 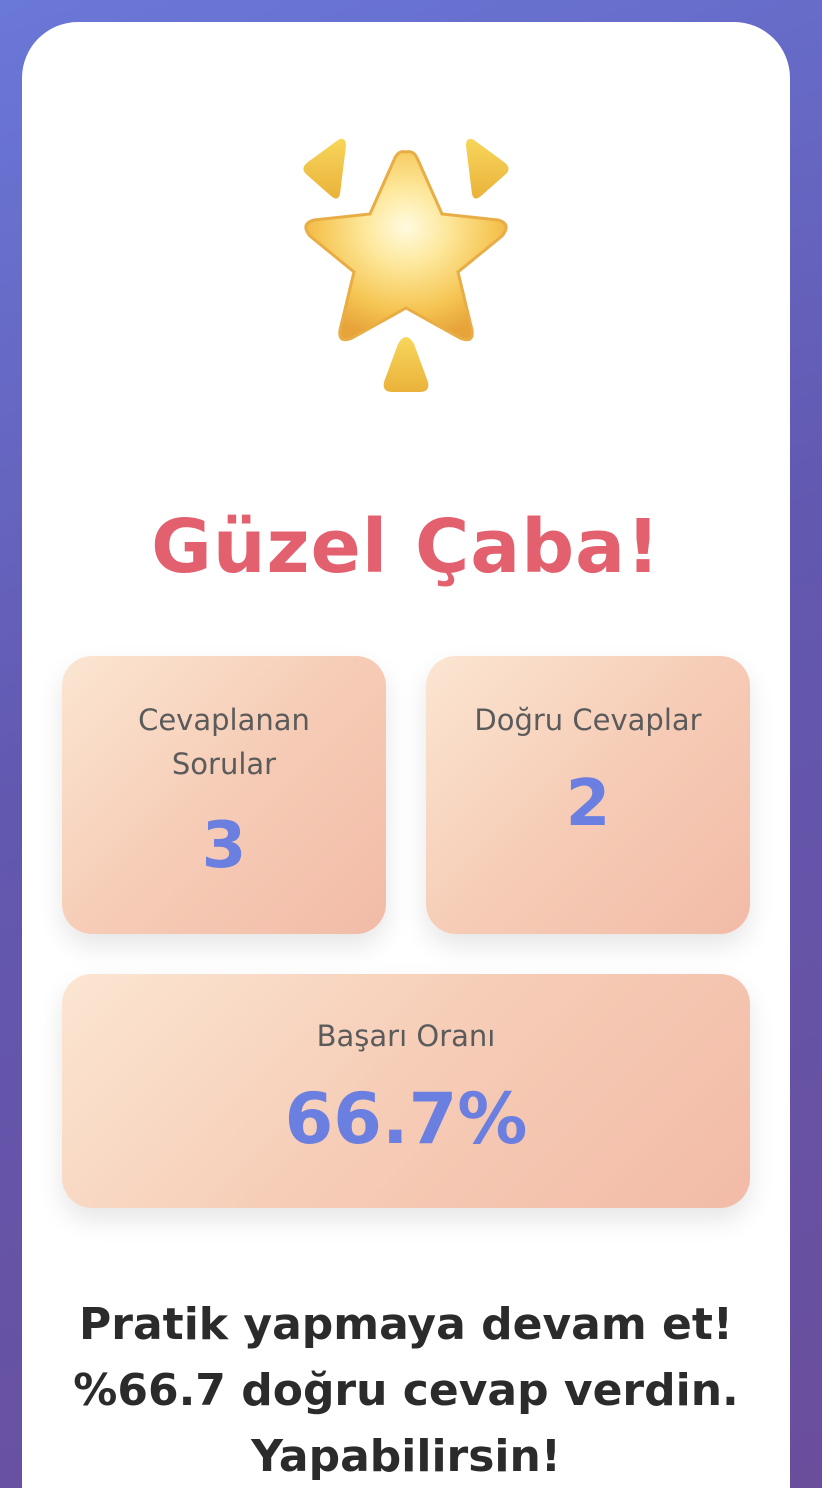 I want to click on correct-answers-value: 2, so click(x=588, y=804).